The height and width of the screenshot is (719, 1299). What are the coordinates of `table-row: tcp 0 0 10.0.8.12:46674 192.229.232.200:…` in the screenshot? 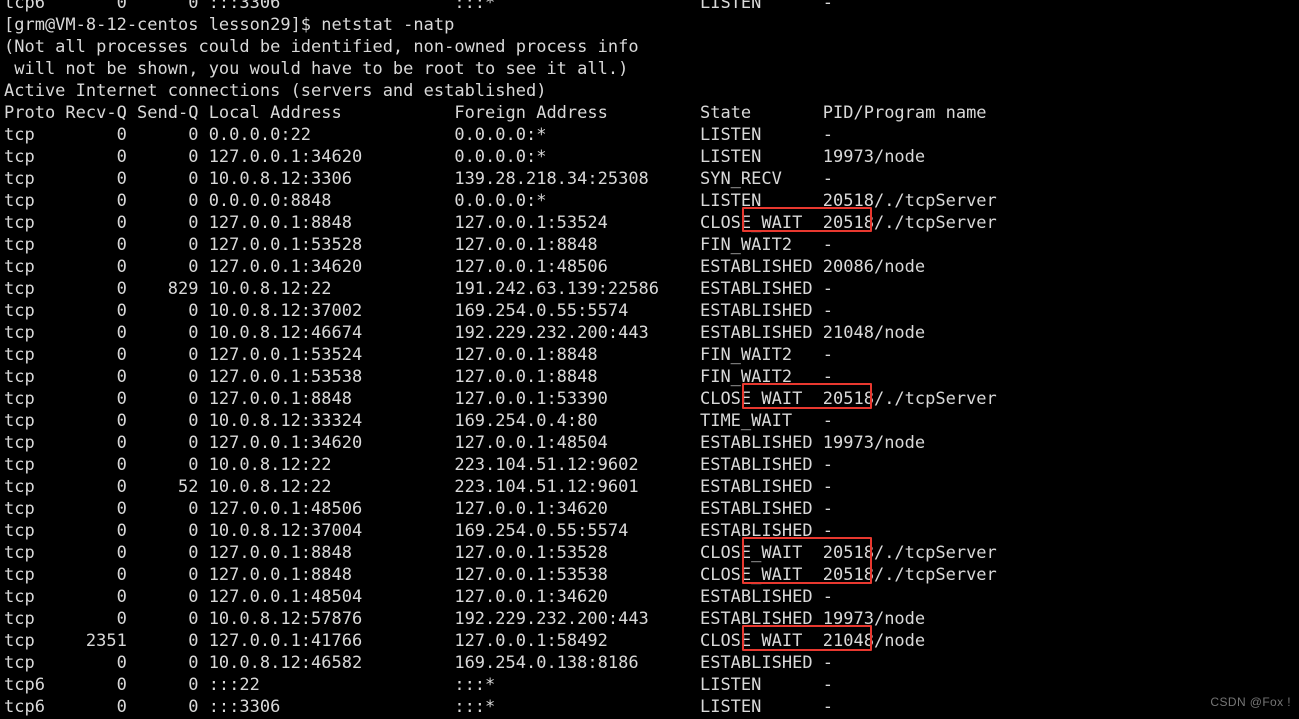 It's located at (465, 333).